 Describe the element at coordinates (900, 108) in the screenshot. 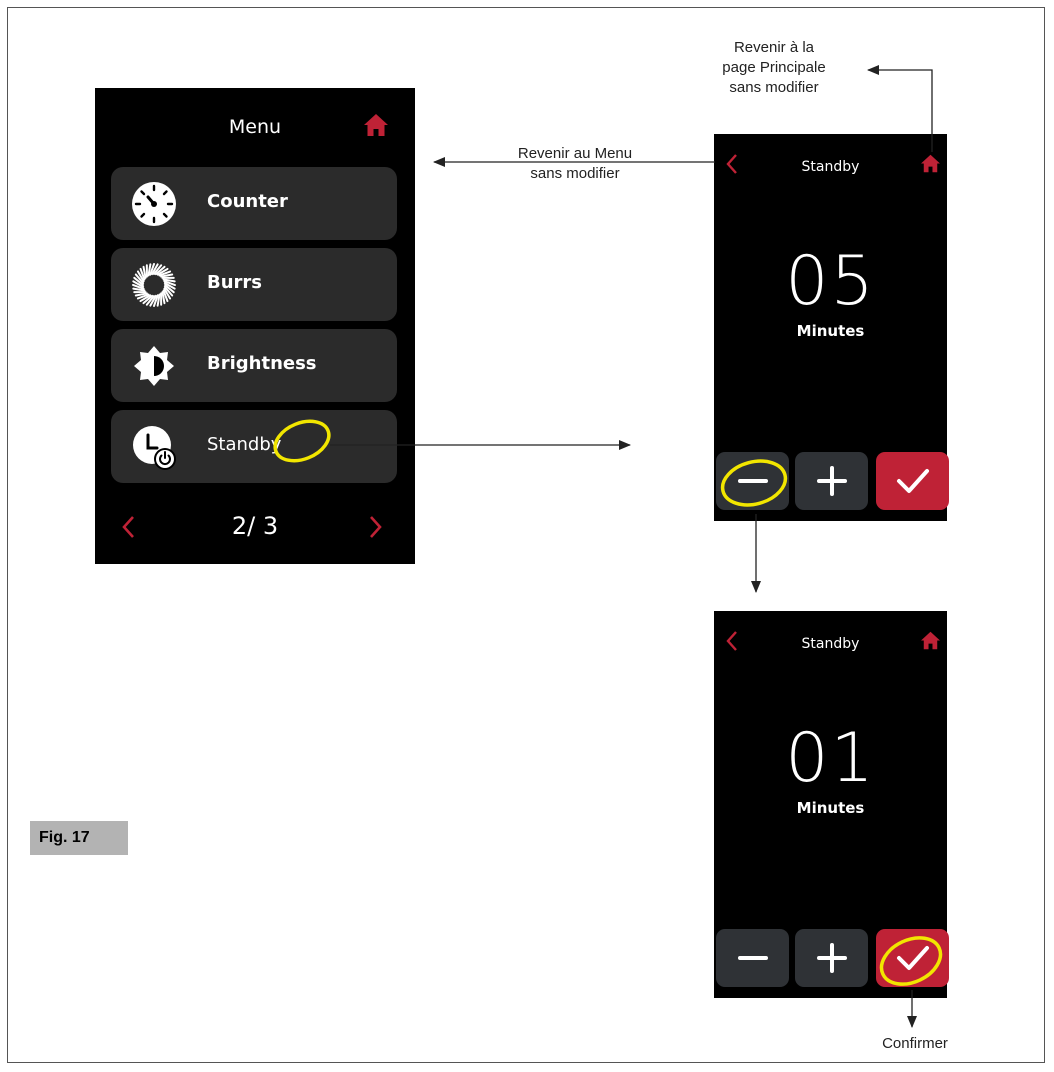

I see `arrow-home` at that location.